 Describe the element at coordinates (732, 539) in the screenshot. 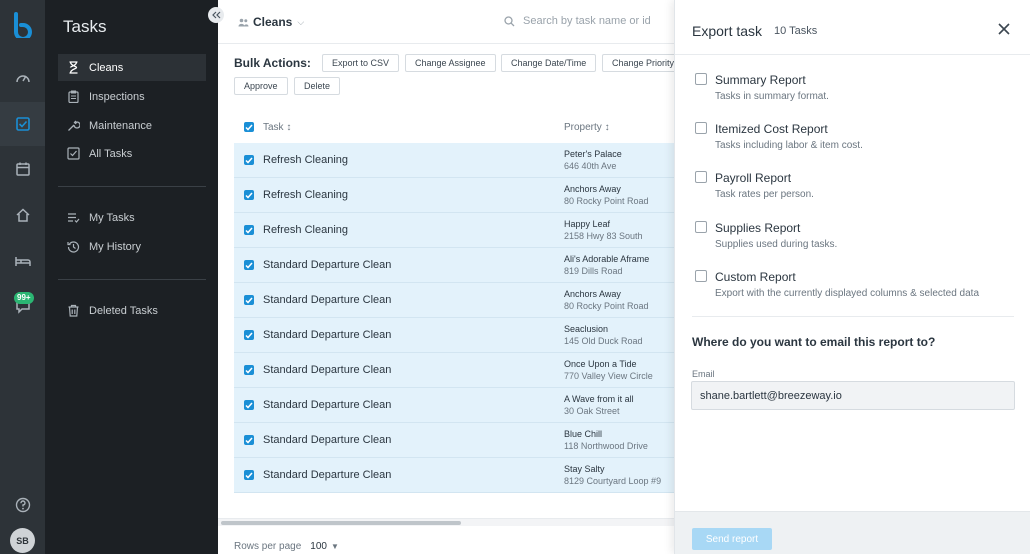

I see `send-report-button: Send report` at that location.